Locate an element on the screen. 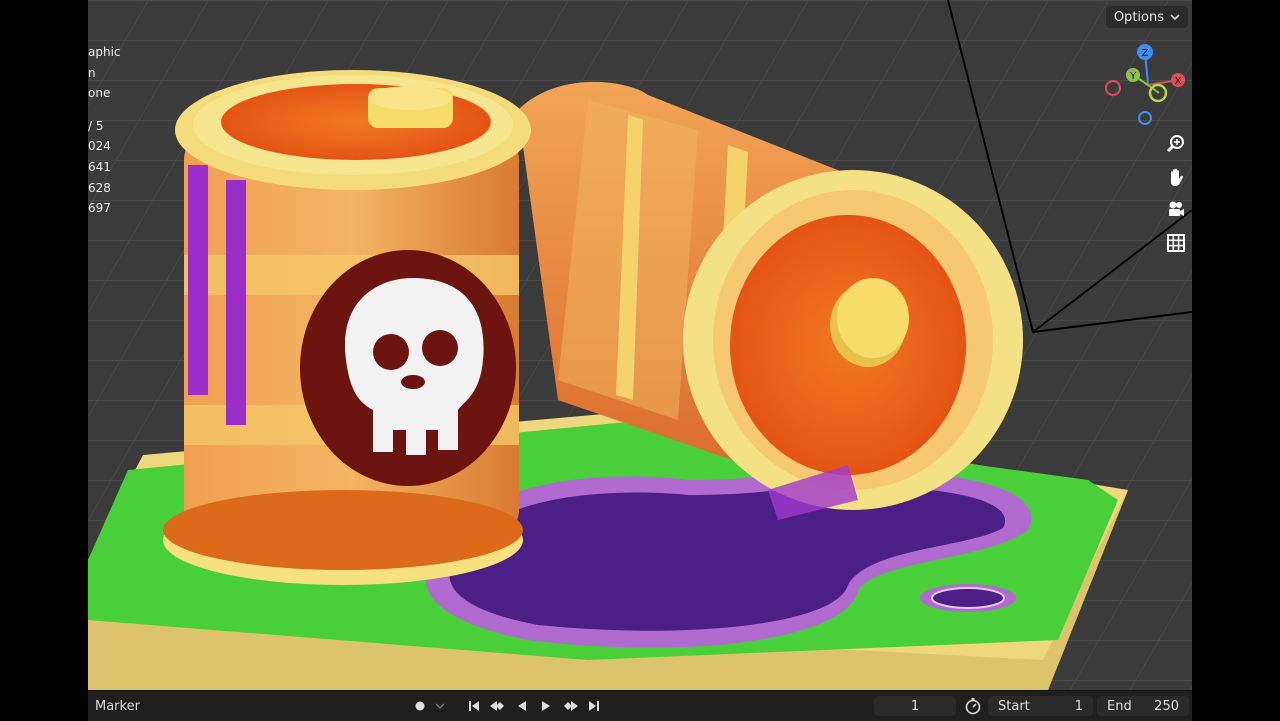 This screenshot has height=721, width=1280. current-frame-value: 1 is located at coordinates (915, 706).